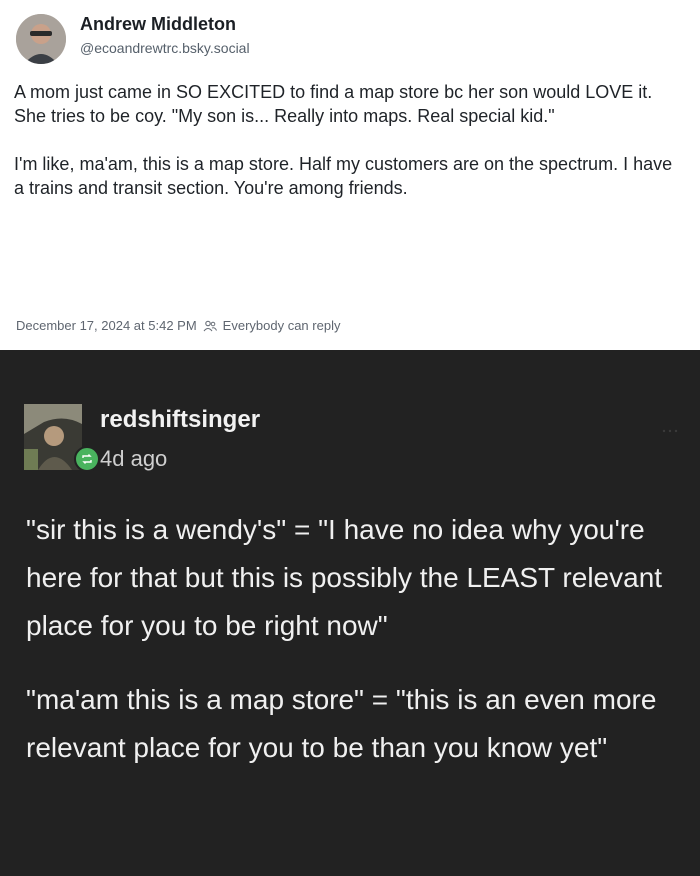 Image resolution: width=700 pixels, height=876 pixels. I want to click on author-handle: @ecoandrewtrc.bsky.social, so click(165, 48).